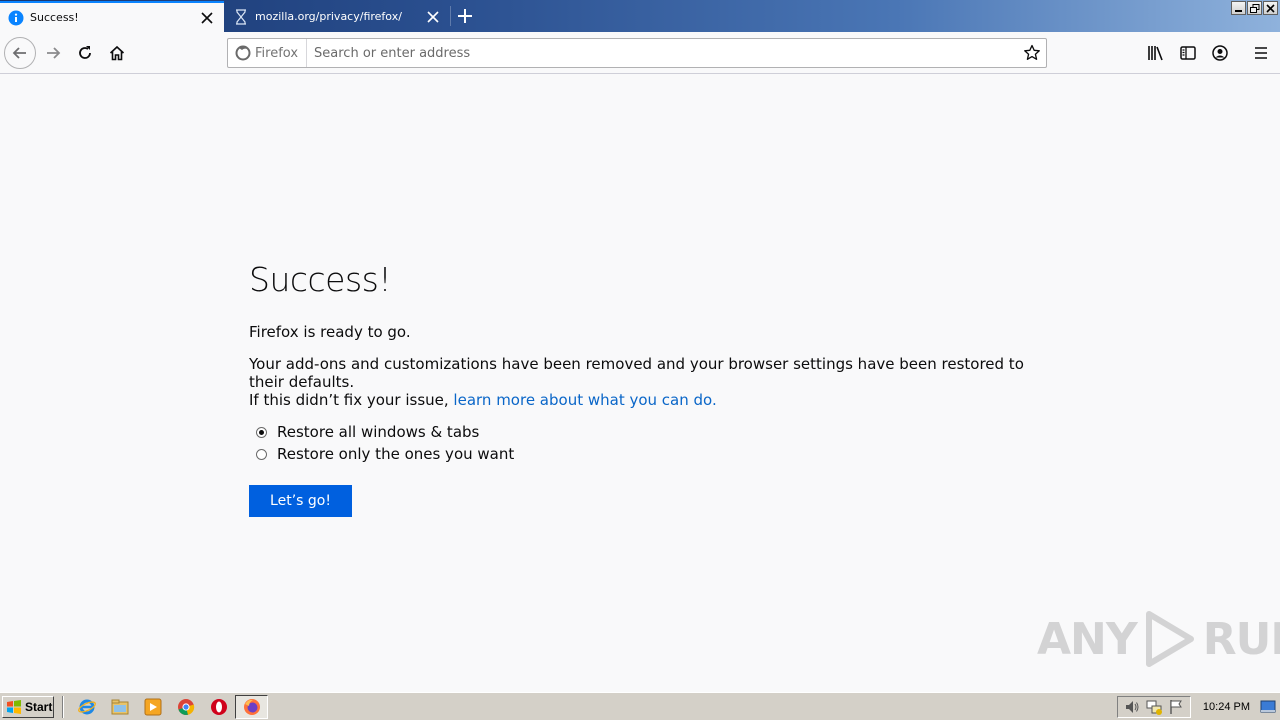 This screenshot has width=1280, height=720. I want to click on hamburger-menu-icon, so click(1261, 53).